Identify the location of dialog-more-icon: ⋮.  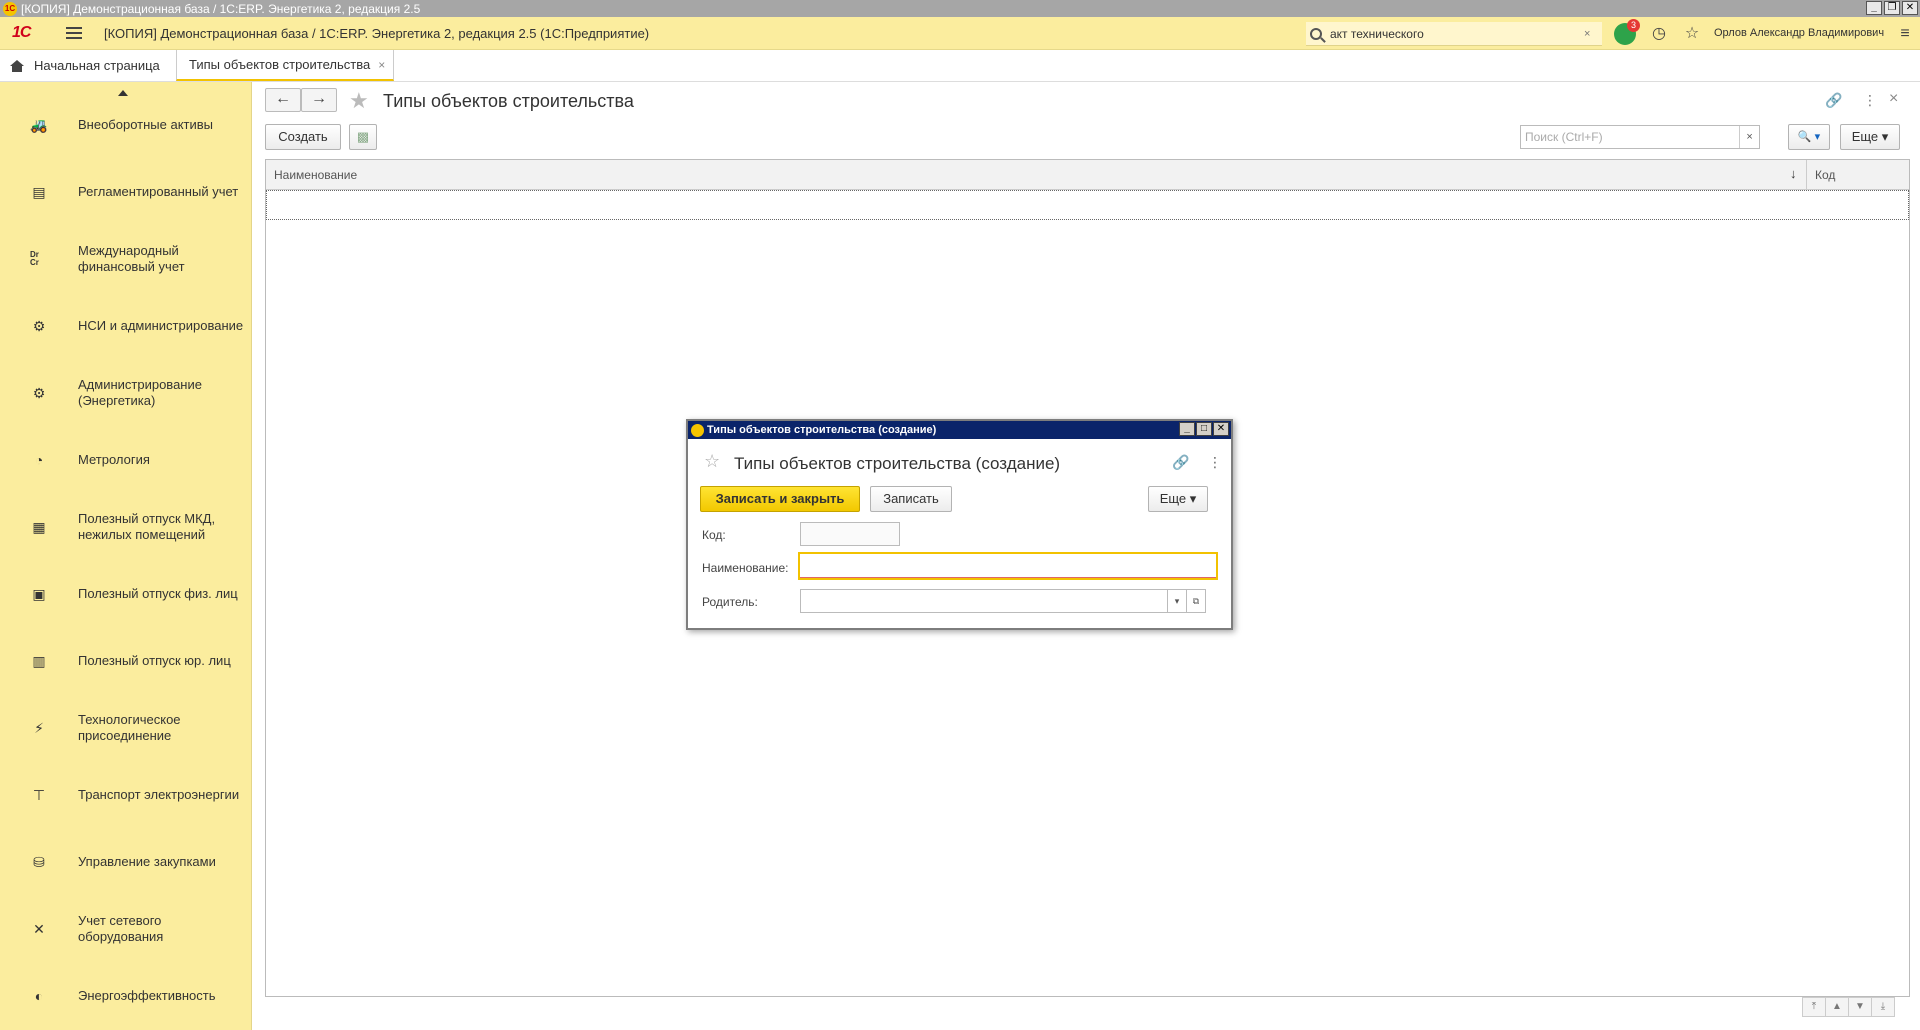
(1215, 462).